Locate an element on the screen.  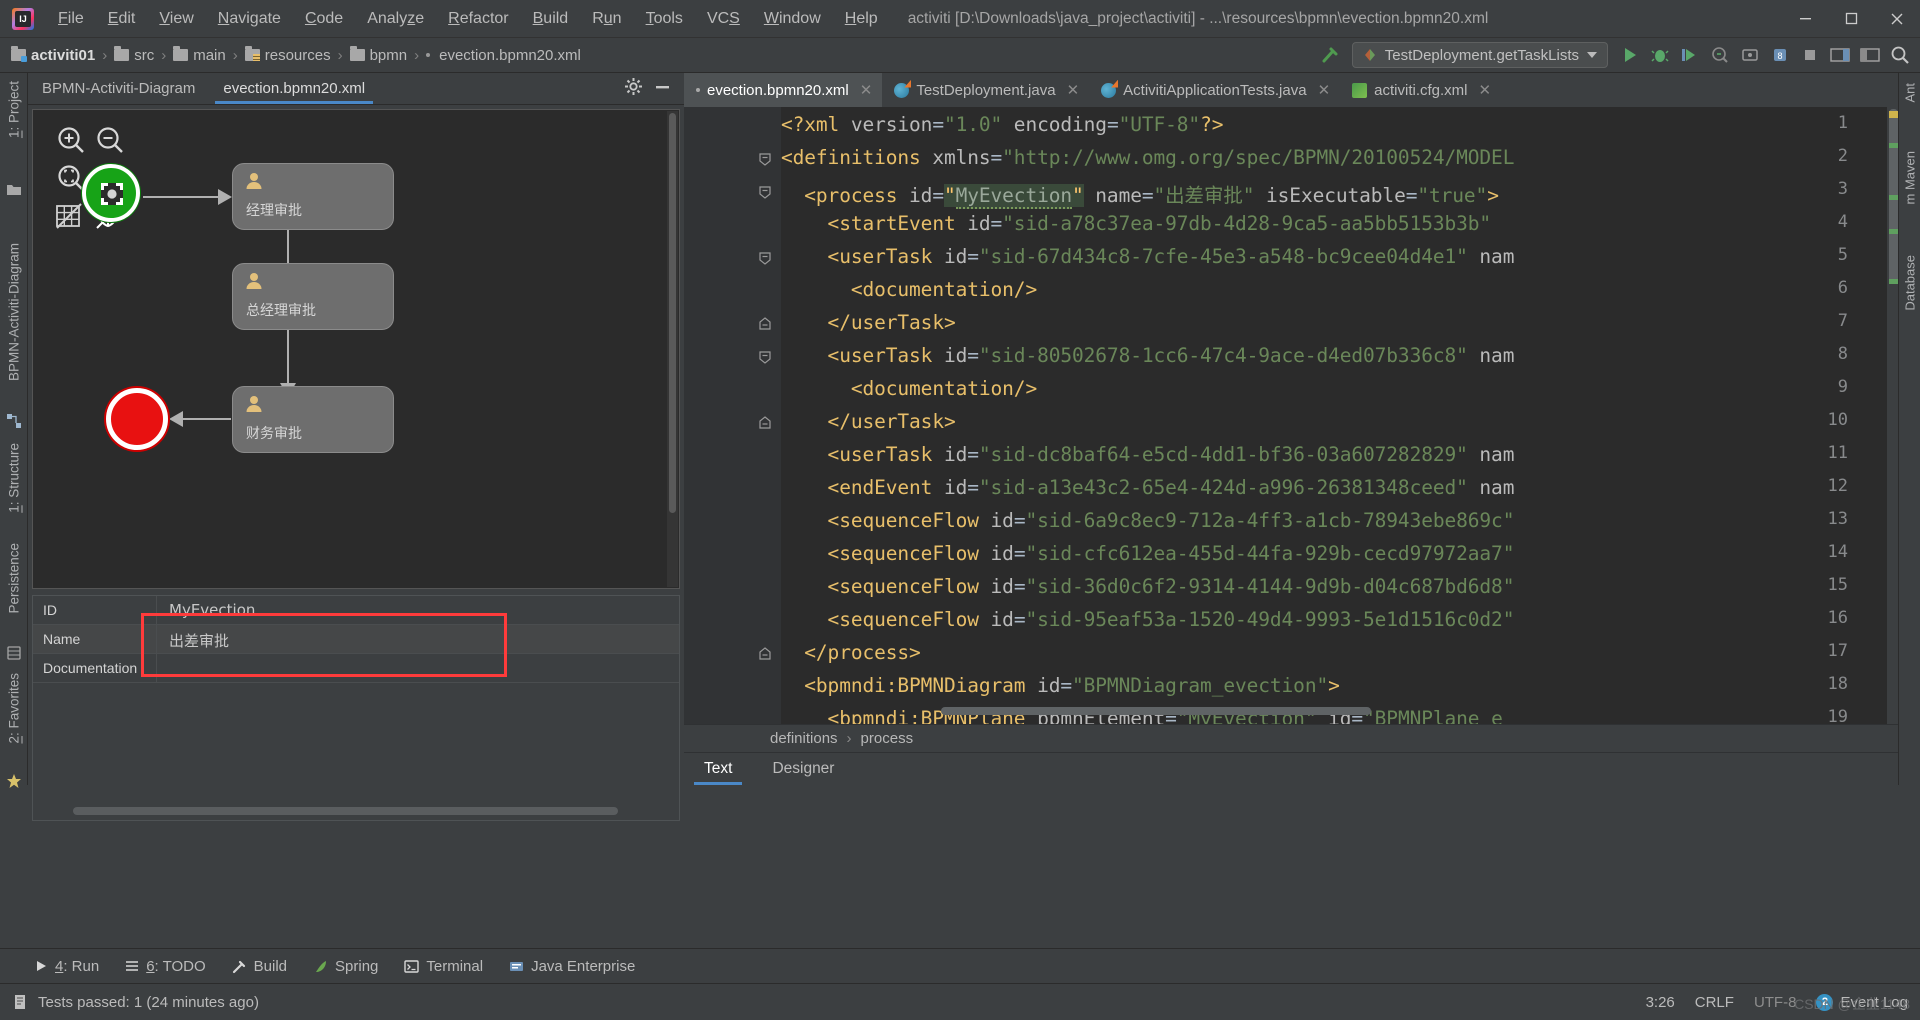
canvas-vertical-scrollbar is located at coordinates (672, 349).